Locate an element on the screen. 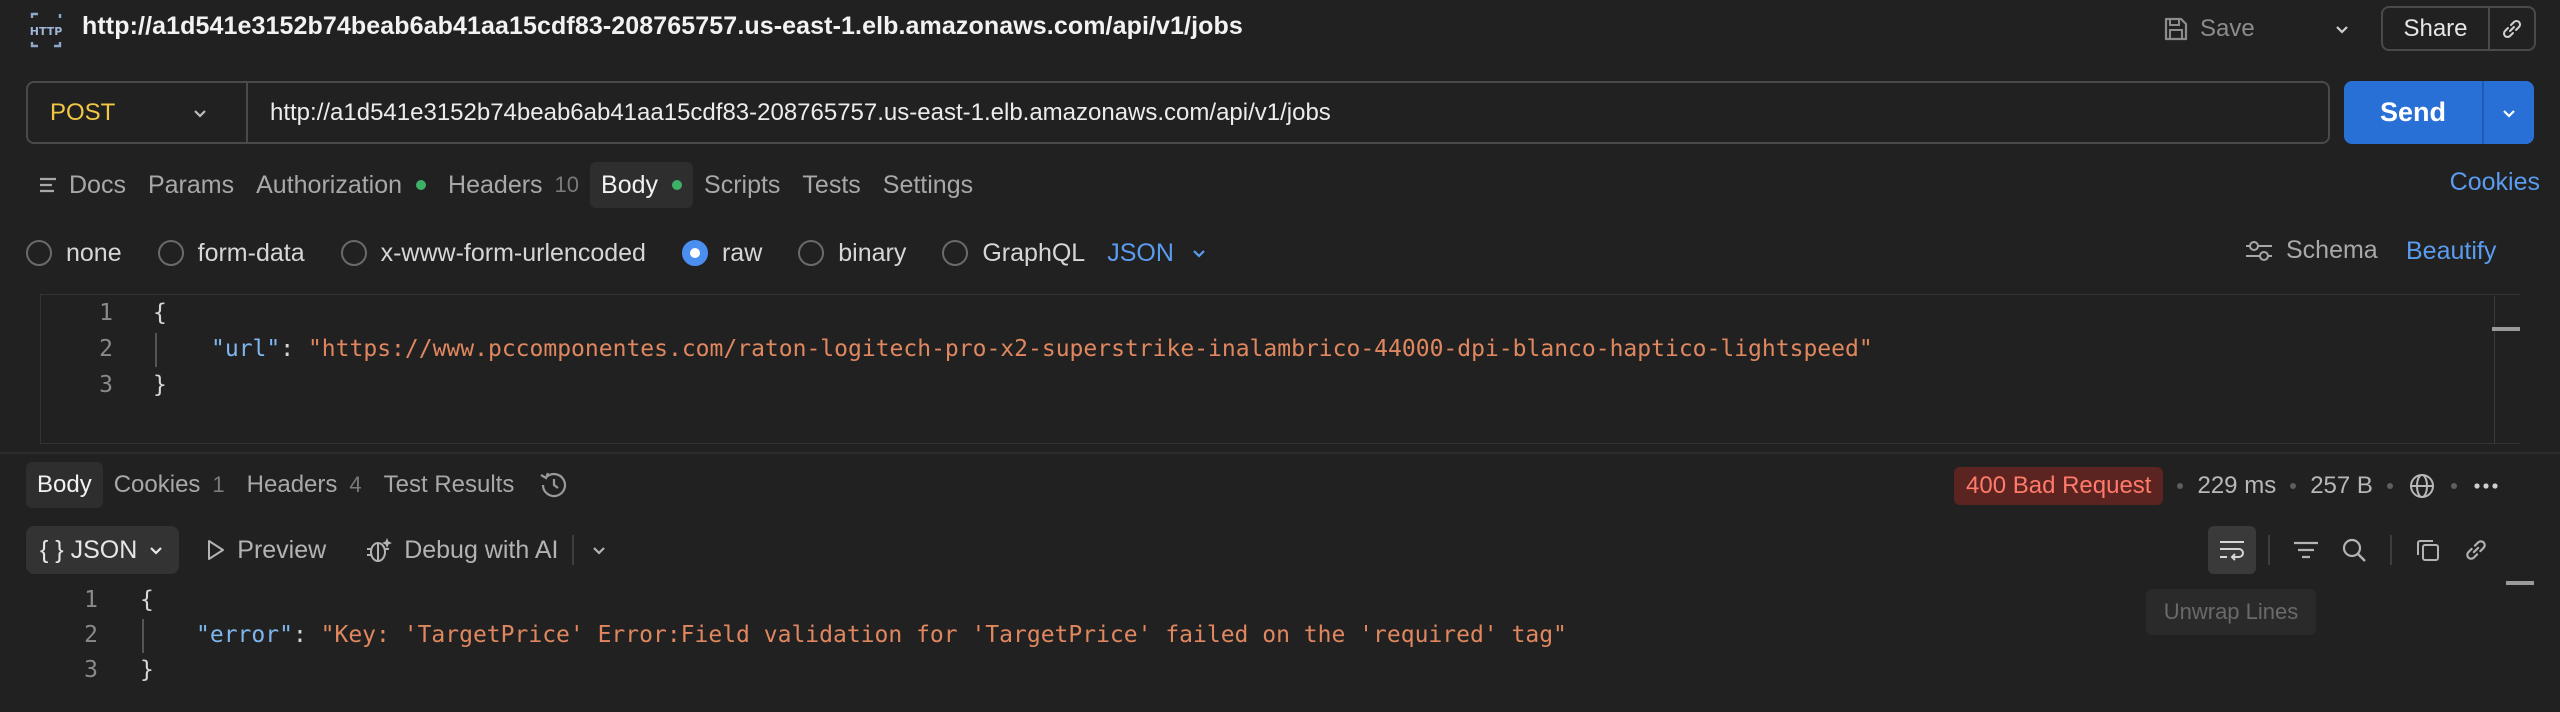  status-badge: 400 Bad Request is located at coordinates (2059, 486).